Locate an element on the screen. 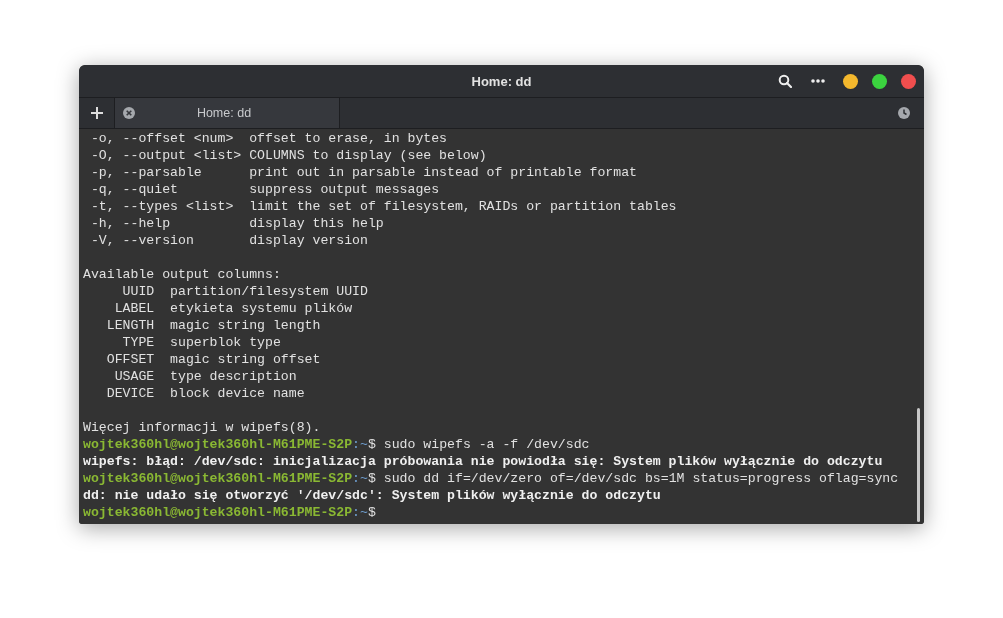 This screenshot has width=1003, height=618. terminal-line: -t, --types <list> limit the set of filesystem, RAIDs or partition tables is located at coordinates (383, 206).